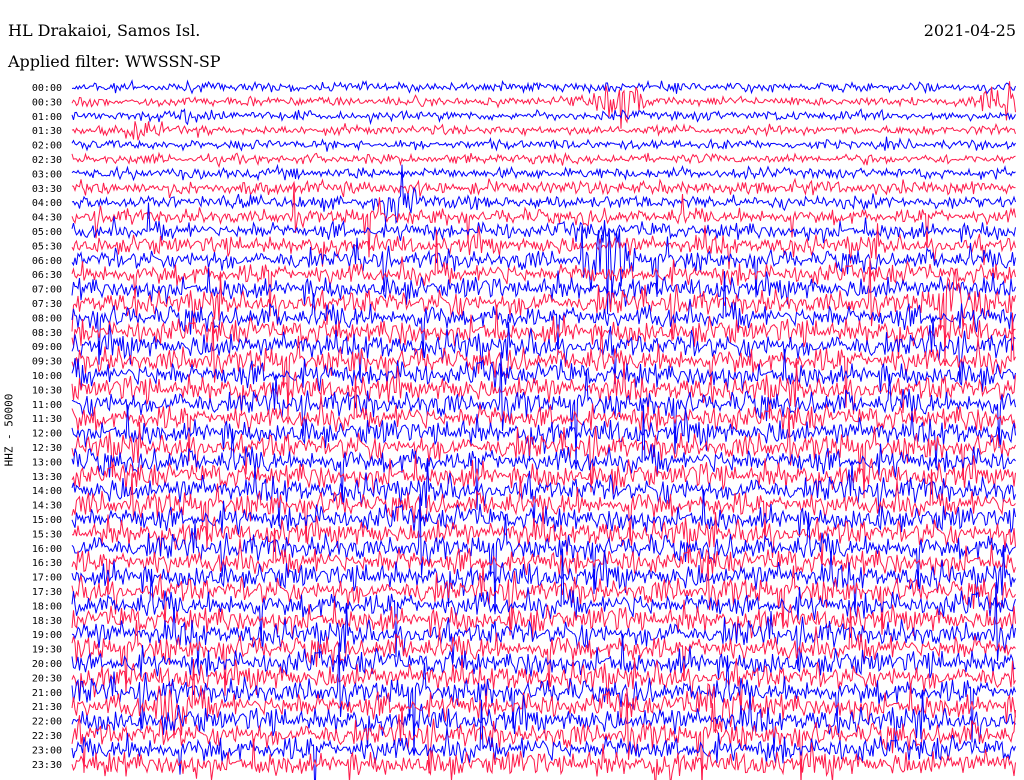 The height and width of the screenshot is (780, 1024). I want to click on tick-label: 08:00, so click(47, 318).